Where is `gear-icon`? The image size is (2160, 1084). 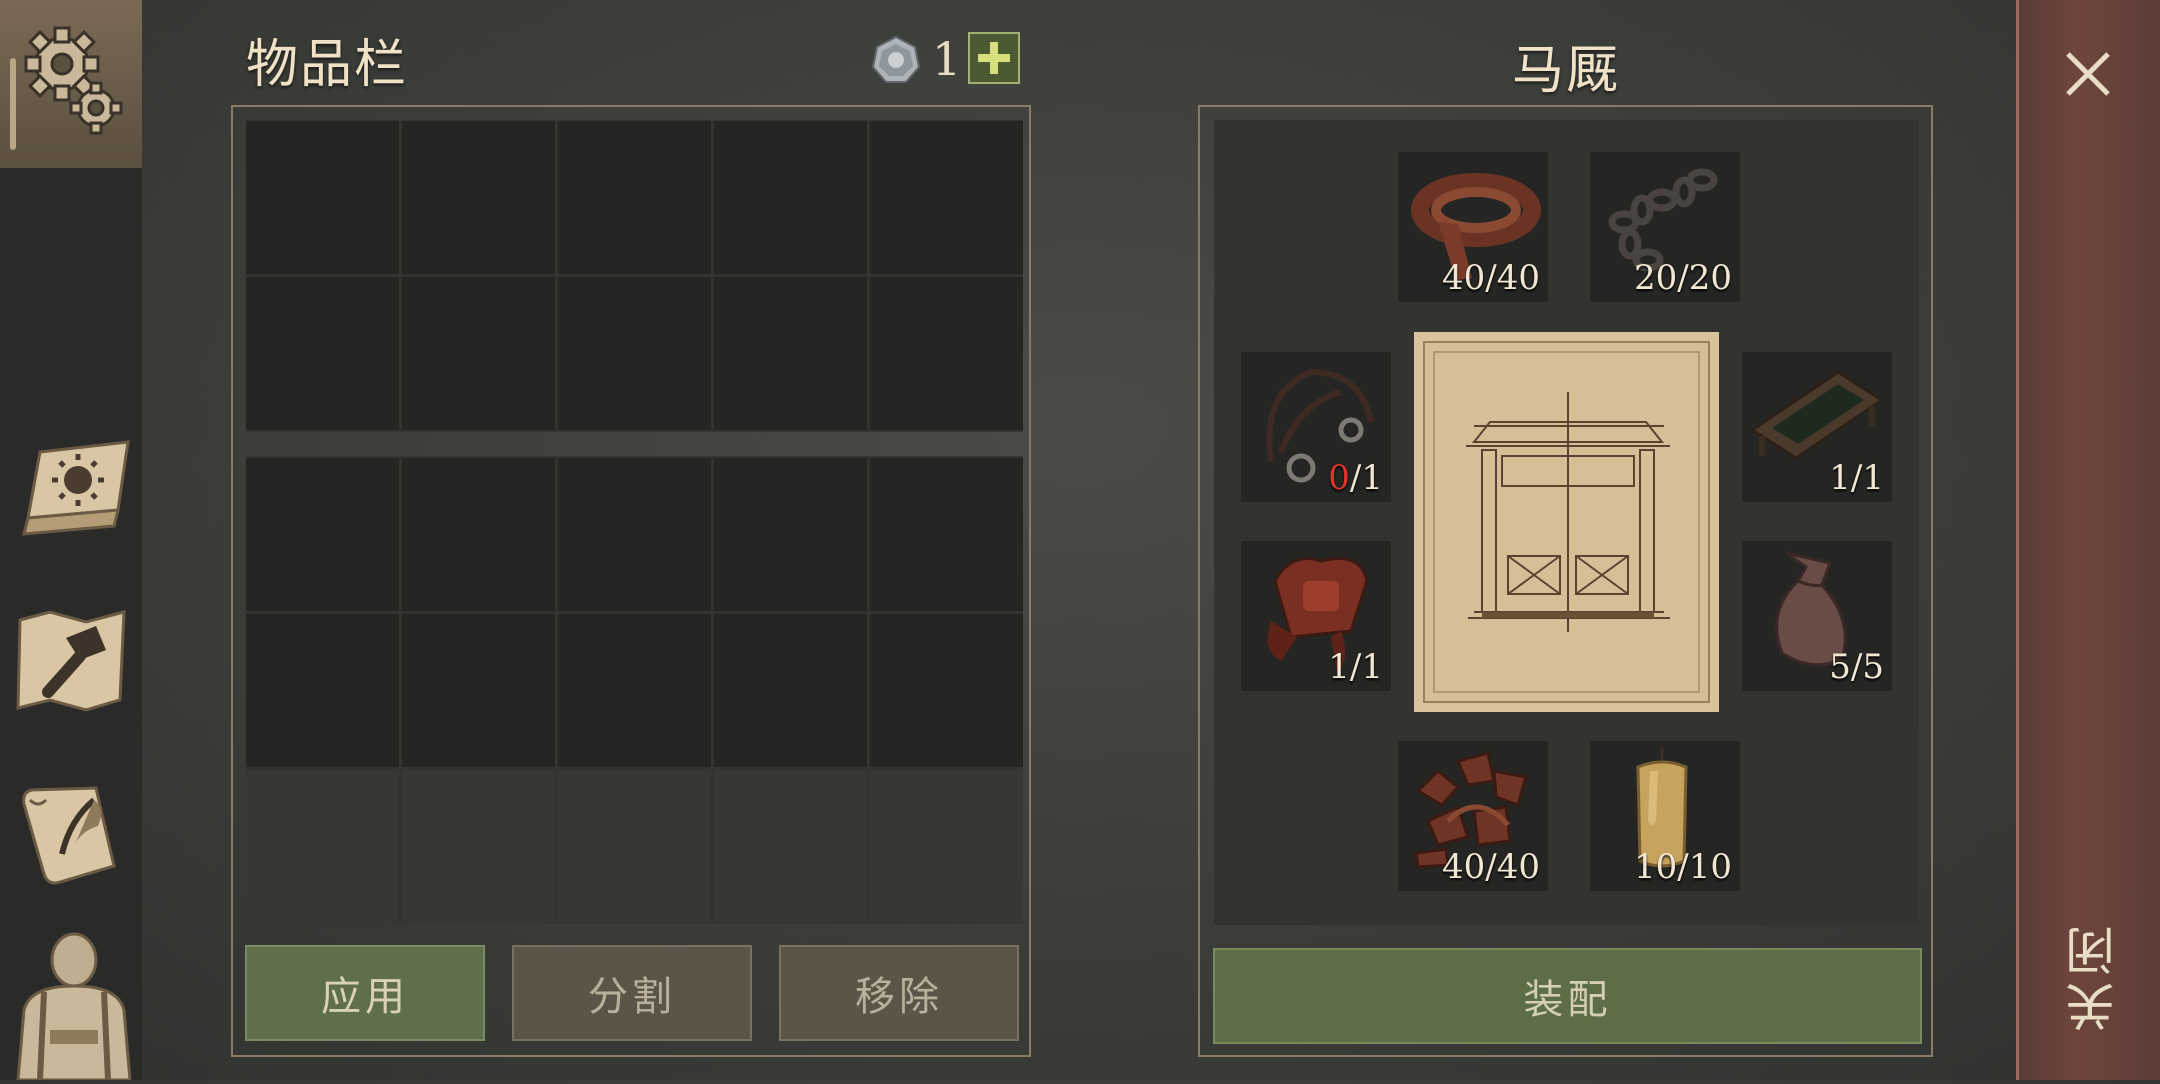
gear-icon is located at coordinates (73, 80).